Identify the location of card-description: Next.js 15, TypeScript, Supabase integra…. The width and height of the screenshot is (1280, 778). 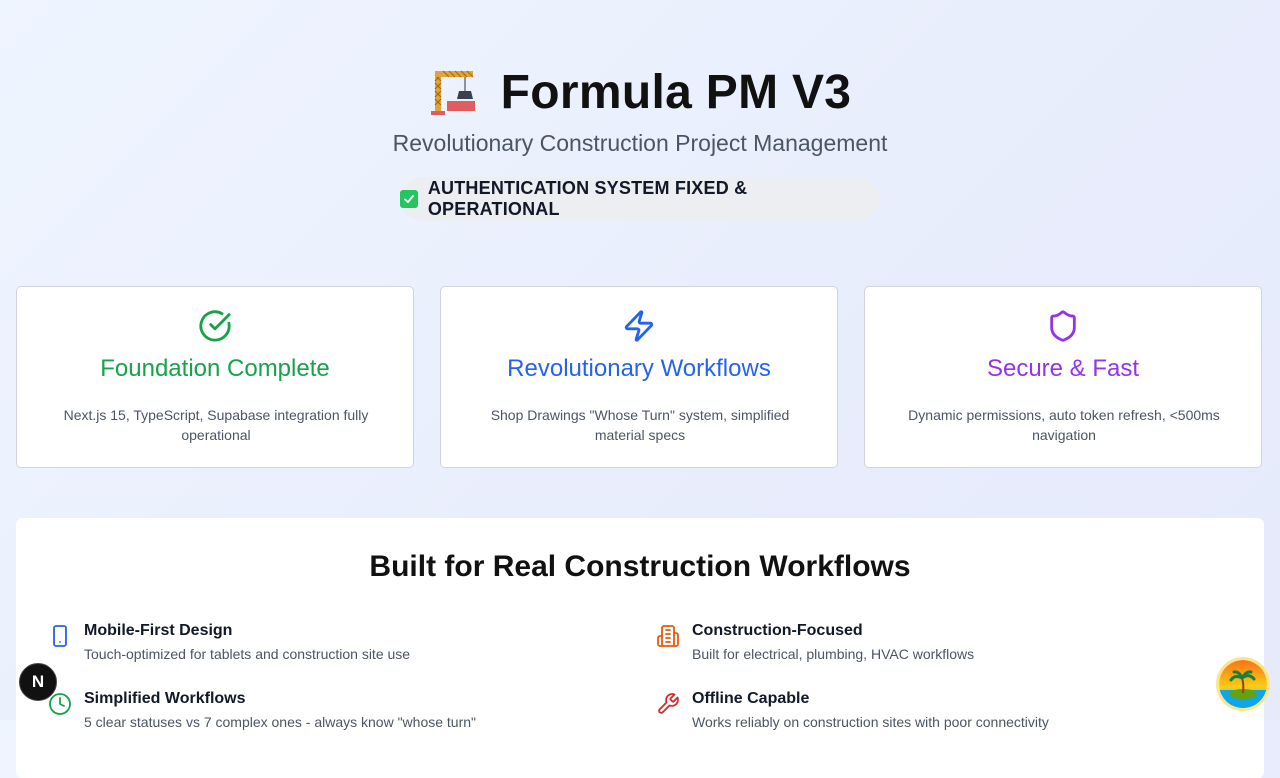
(216, 425).